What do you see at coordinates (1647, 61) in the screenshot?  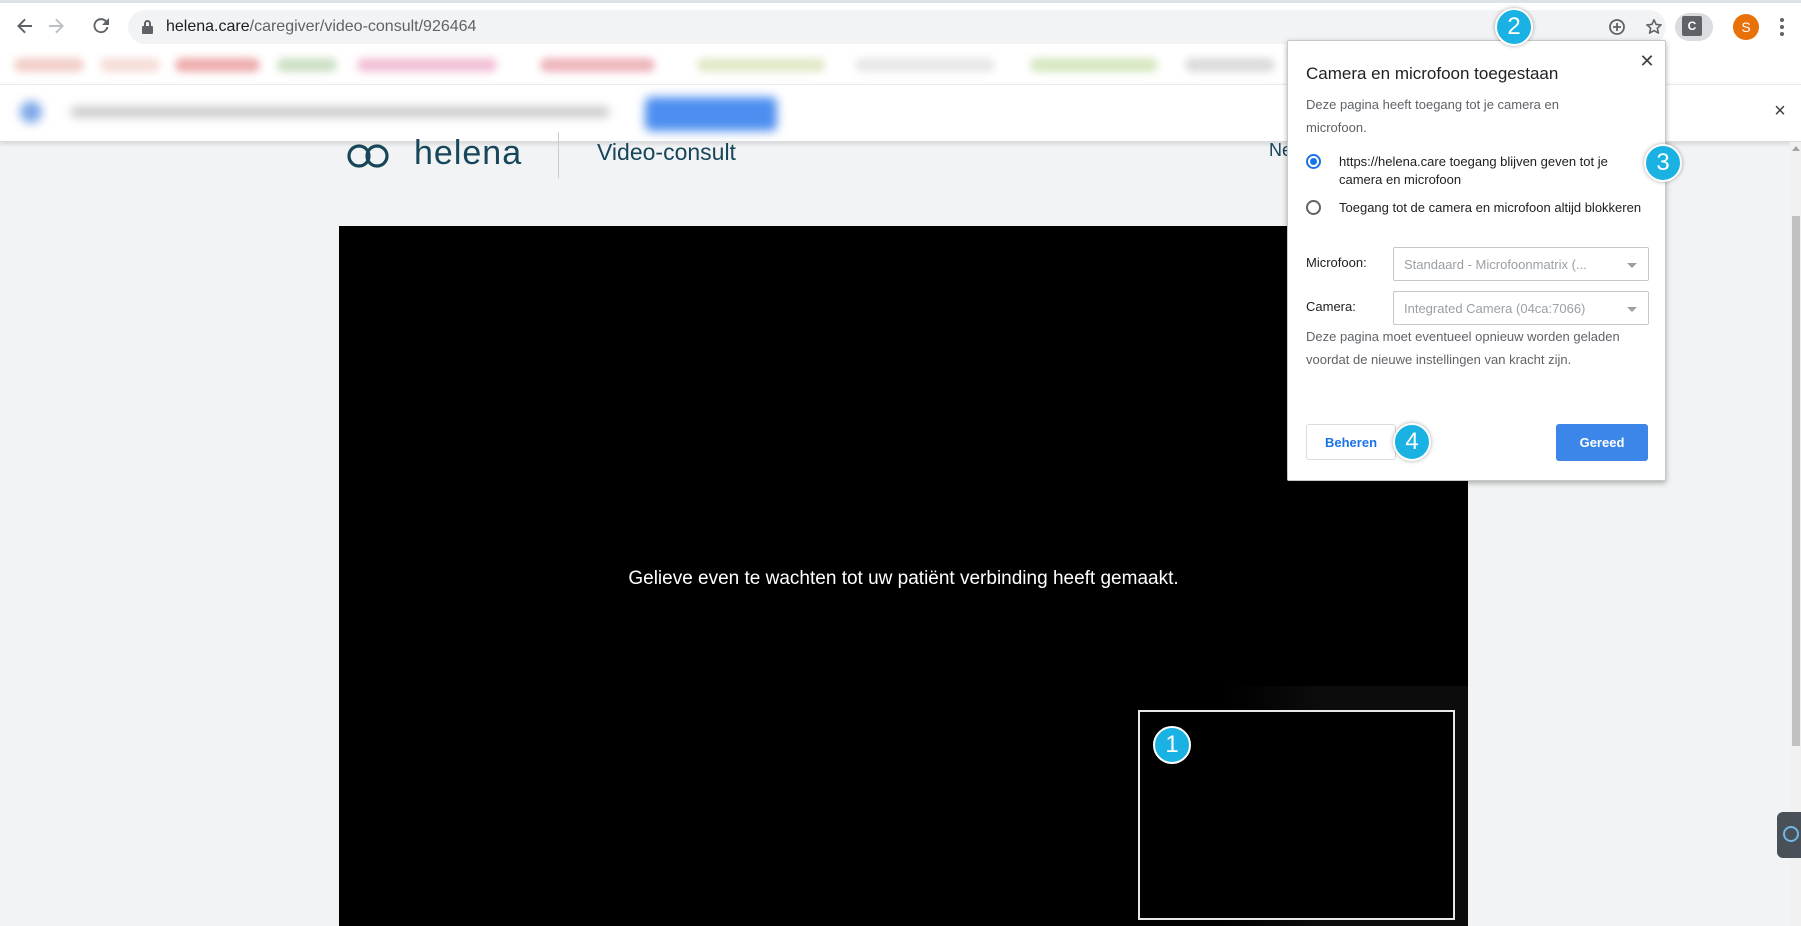 I see `close-icon: ✕` at bounding box center [1647, 61].